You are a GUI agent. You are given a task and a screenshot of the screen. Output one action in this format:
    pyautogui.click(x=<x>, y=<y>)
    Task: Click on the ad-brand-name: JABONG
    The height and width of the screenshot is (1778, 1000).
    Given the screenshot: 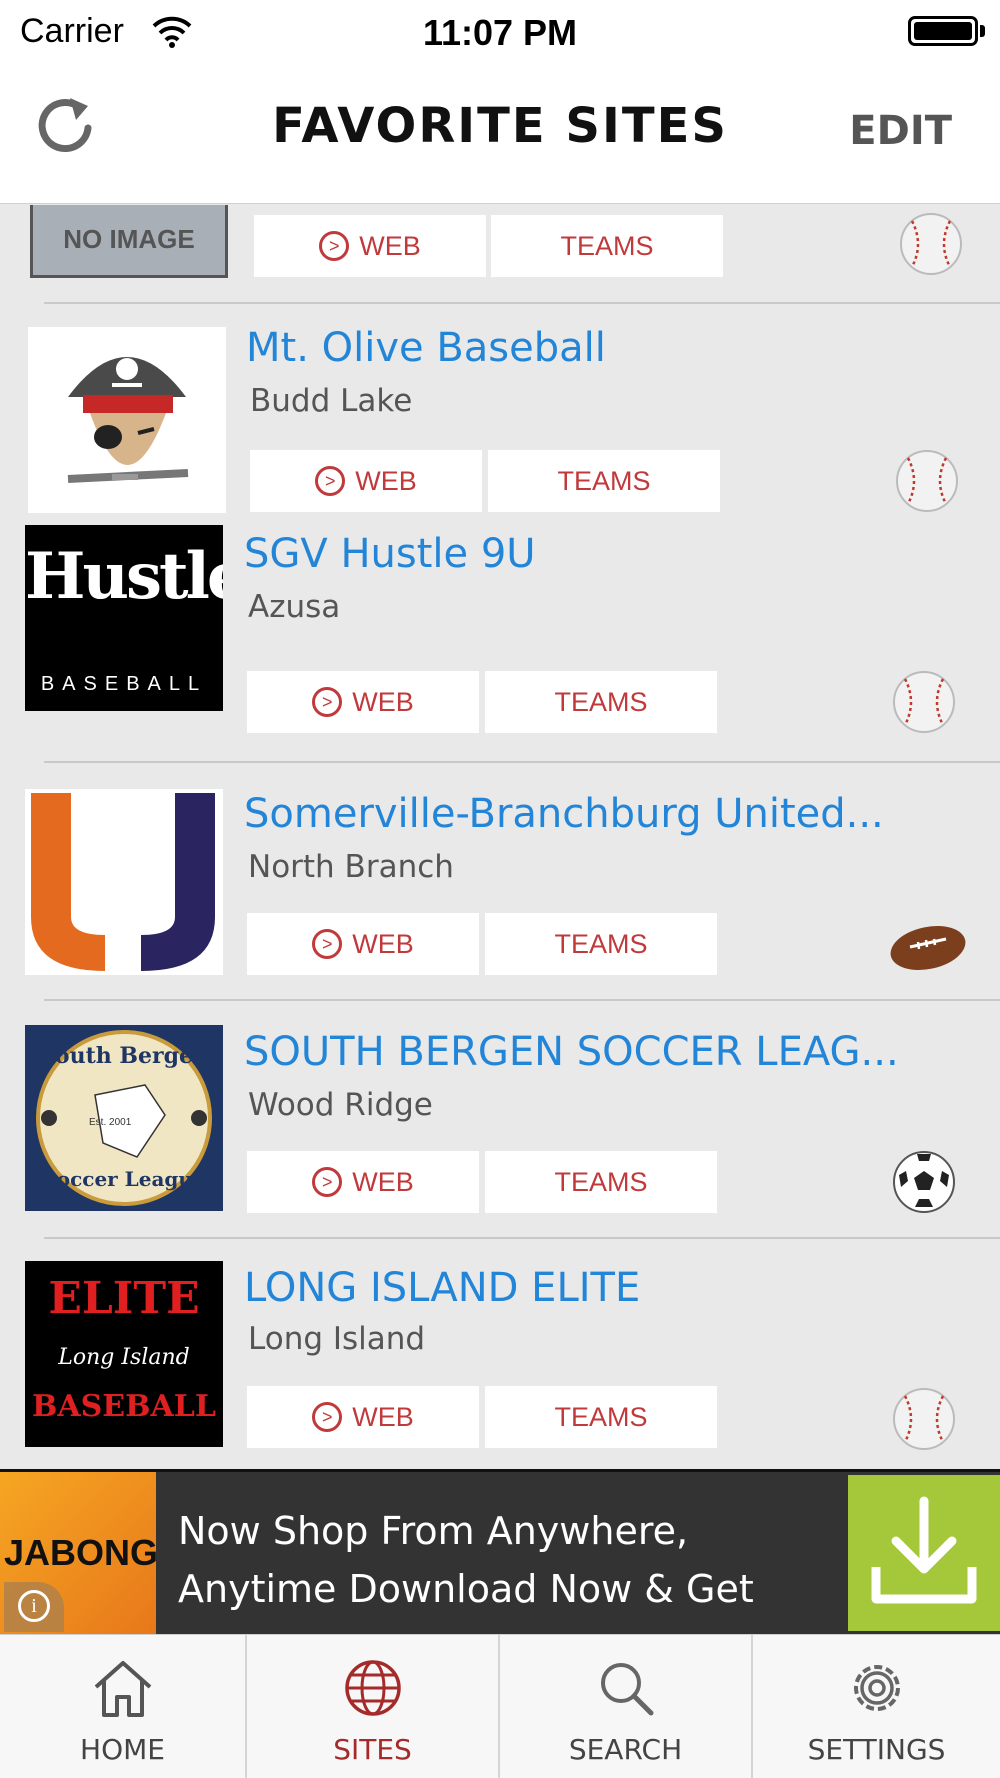 What is the action you would take?
    pyautogui.click(x=81, y=1552)
    